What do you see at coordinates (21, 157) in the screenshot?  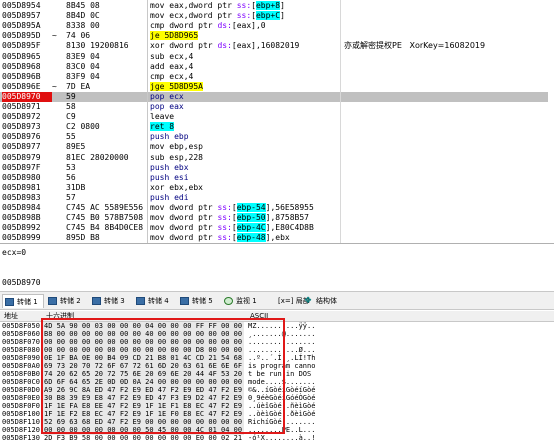 I see `disasm-address: 005D8979` at bounding box center [21, 157].